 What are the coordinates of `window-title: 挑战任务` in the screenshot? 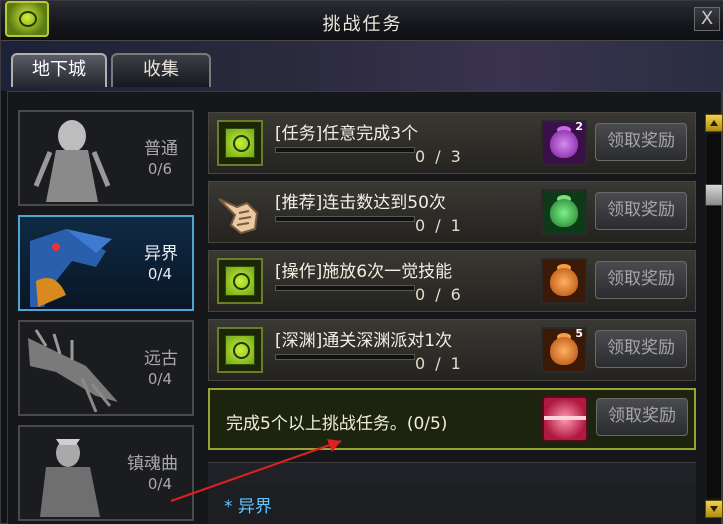 It's located at (362, 24).